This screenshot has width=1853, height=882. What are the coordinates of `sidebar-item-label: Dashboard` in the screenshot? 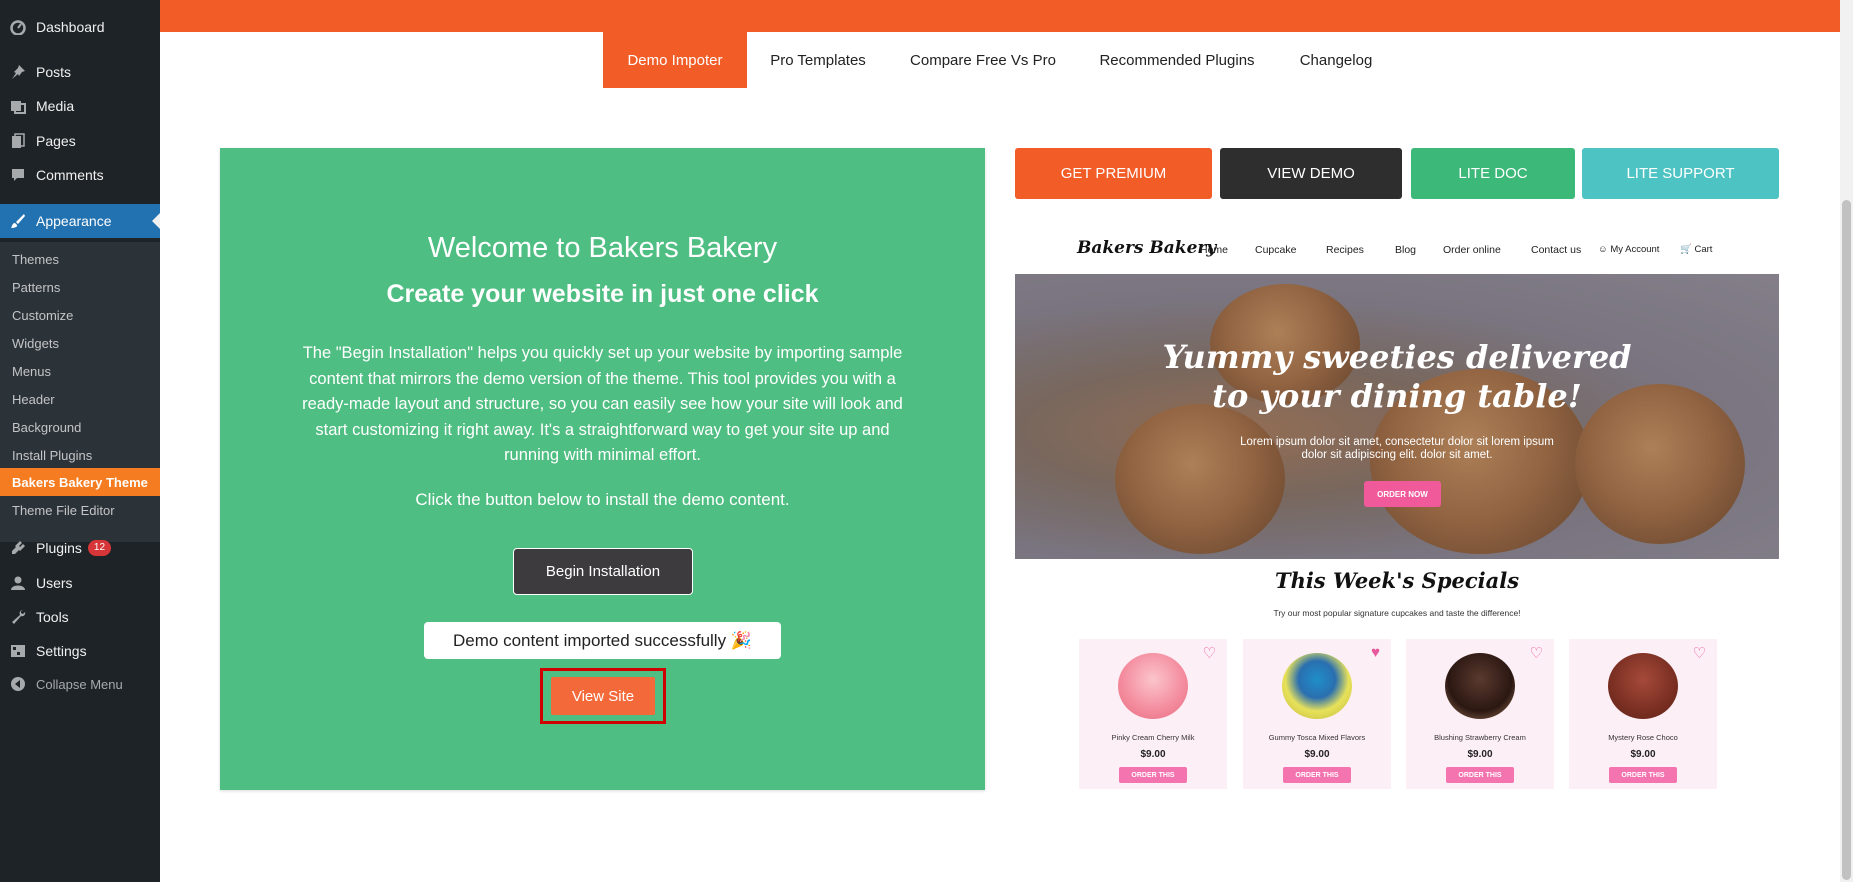 It's located at (70, 27).